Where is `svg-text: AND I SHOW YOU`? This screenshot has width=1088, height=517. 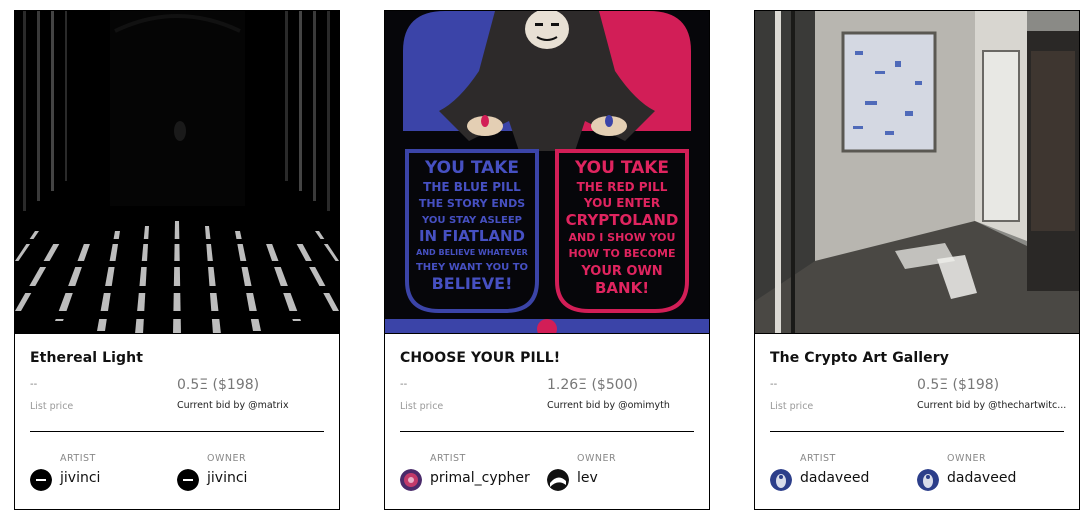
svg-text: AND I SHOW YOU is located at coordinates (622, 237).